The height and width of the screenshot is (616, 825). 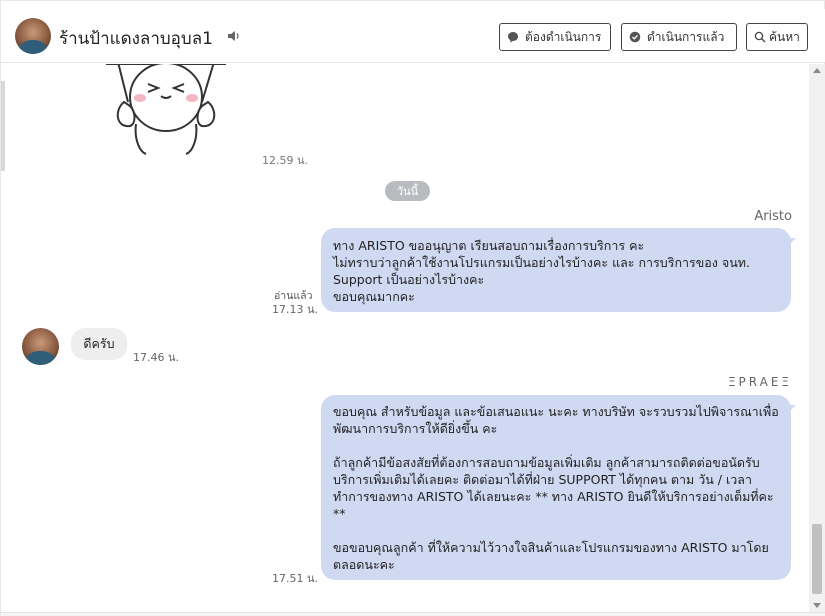 What do you see at coordinates (513, 37) in the screenshot?
I see `chat-bubble-icon` at bounding box center [513, 37].